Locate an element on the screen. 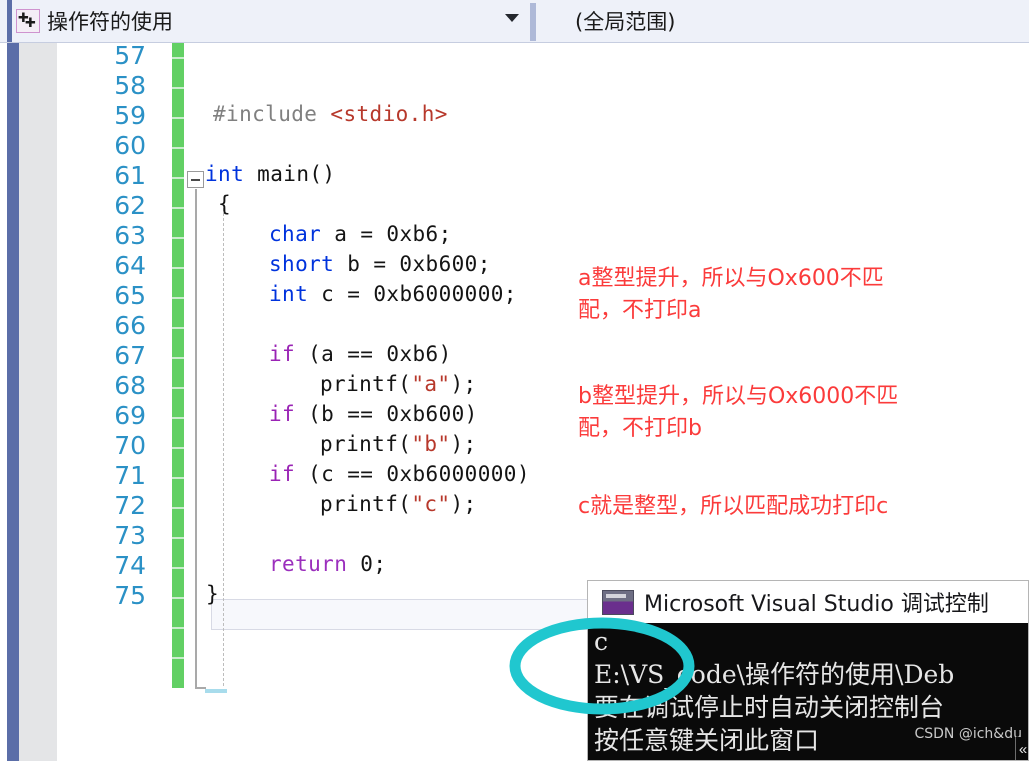  code-line-decl-b: short b = 0xb600; is located at coordinates (380, 264).